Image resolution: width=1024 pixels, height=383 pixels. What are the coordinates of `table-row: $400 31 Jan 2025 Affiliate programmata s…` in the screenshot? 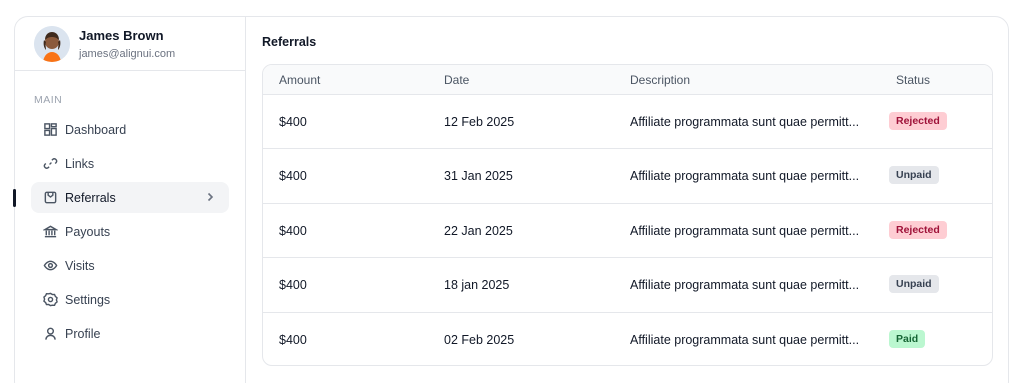 It's located at (627, 176).